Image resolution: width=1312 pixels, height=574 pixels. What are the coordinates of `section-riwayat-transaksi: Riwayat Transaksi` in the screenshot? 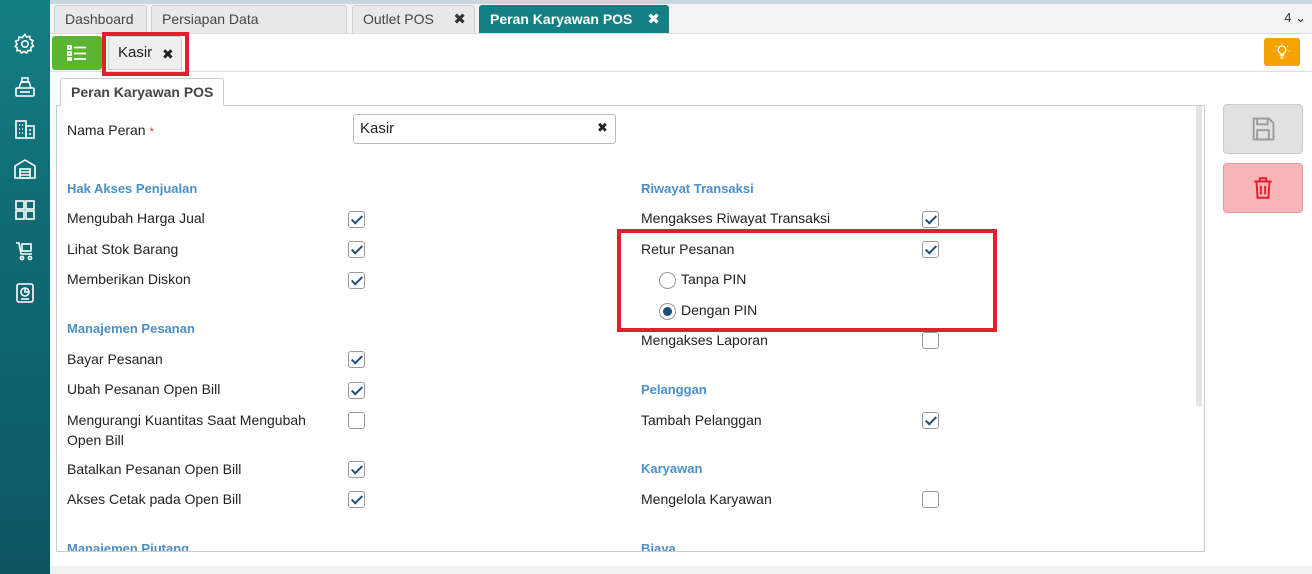 It's located at (697, 188).